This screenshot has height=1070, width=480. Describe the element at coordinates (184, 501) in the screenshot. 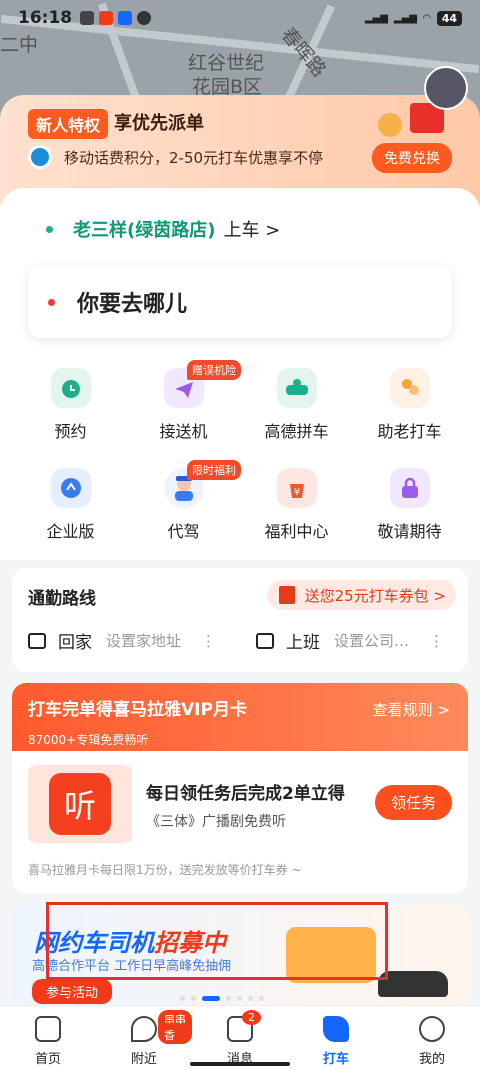

I see `service-designated-driver: 限时福利 代驾` at that location.